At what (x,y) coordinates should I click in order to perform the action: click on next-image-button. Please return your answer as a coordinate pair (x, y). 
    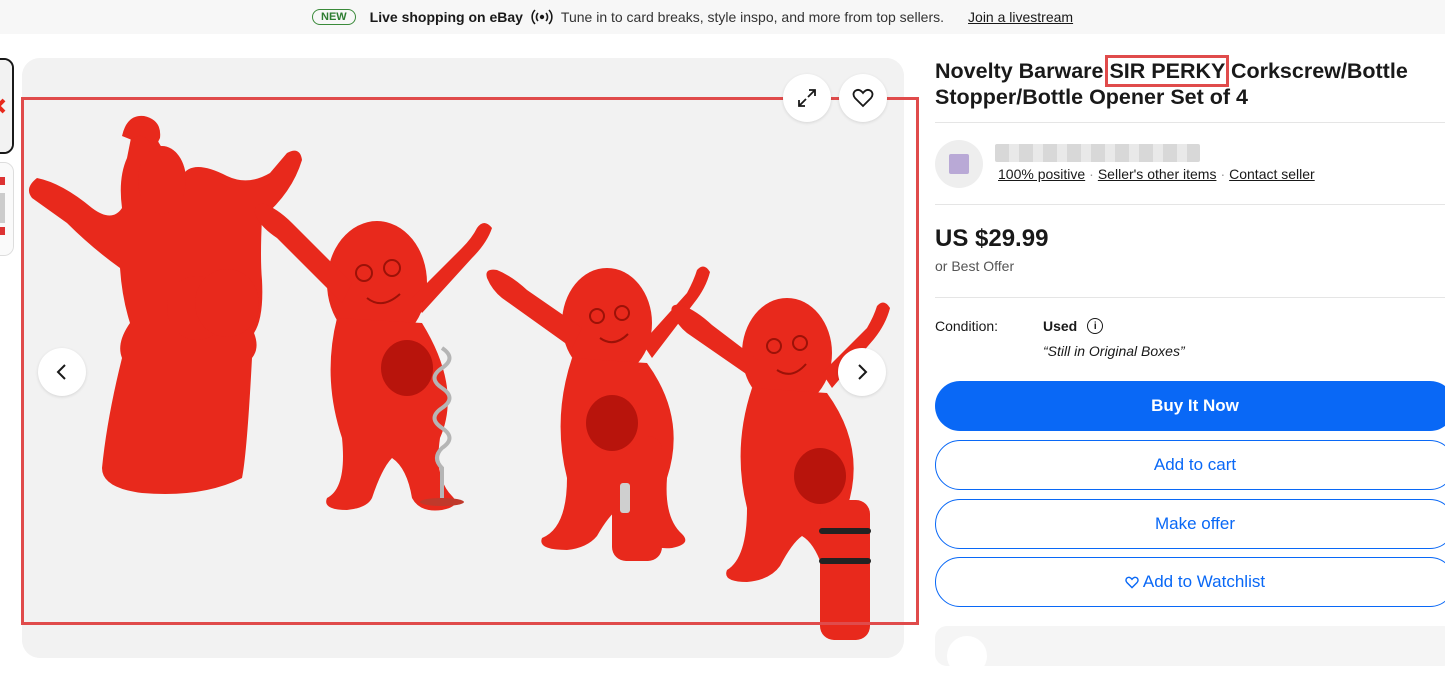
    Looking at the image, I should click on (862, 372).